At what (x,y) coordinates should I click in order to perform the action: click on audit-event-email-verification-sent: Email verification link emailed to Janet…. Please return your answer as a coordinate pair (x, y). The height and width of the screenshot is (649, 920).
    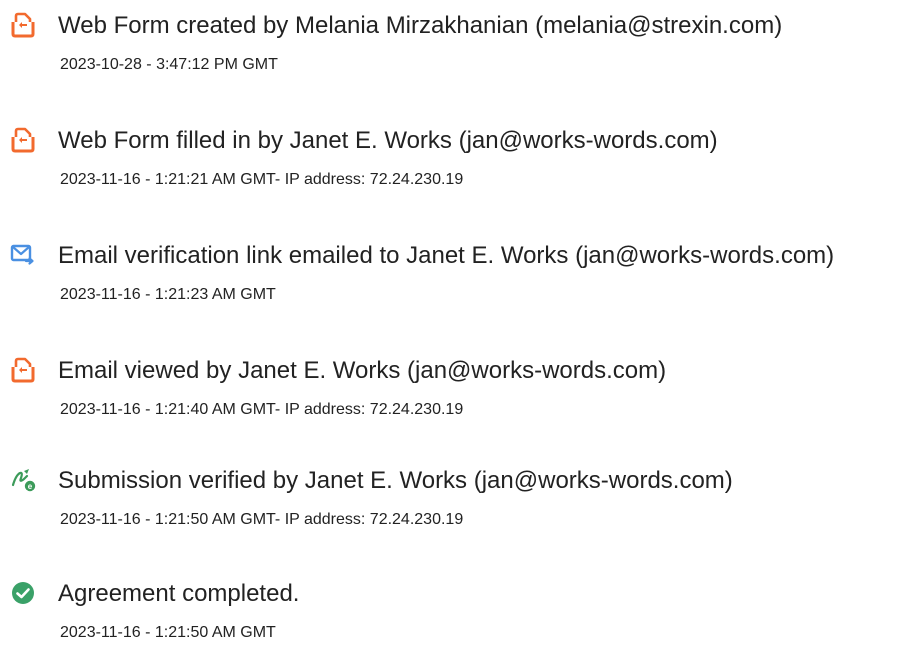
    Looking at the image, I should click on (460, 282).